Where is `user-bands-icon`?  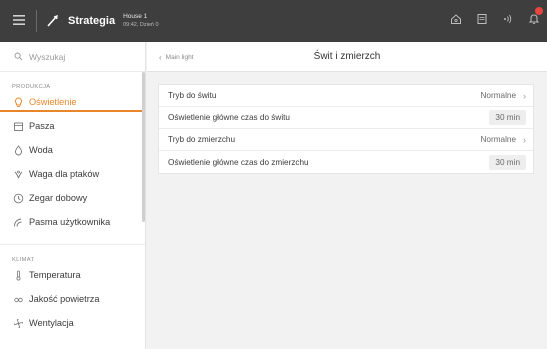 user-bands-icon is located at coordinates (18, 222).